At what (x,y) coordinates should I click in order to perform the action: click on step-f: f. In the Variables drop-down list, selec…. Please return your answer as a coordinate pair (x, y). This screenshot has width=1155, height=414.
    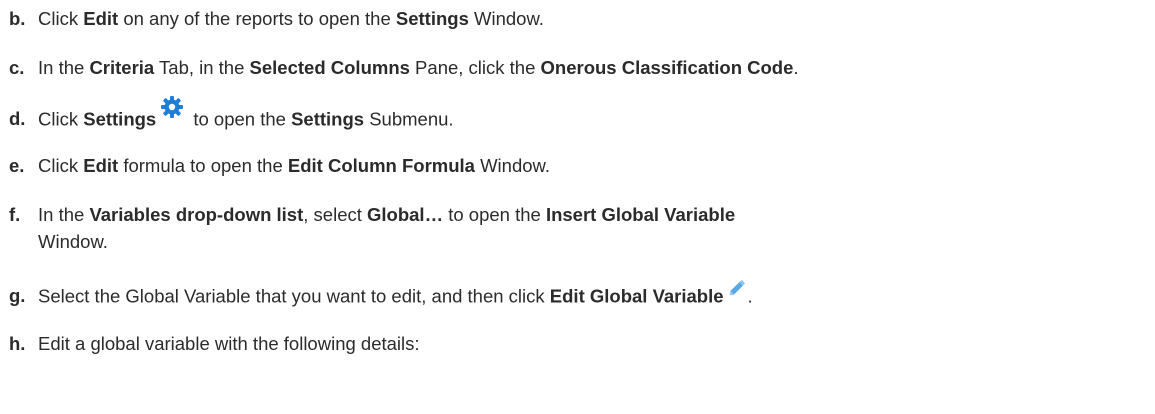
    Looking at the image, I should click on (372, 215).